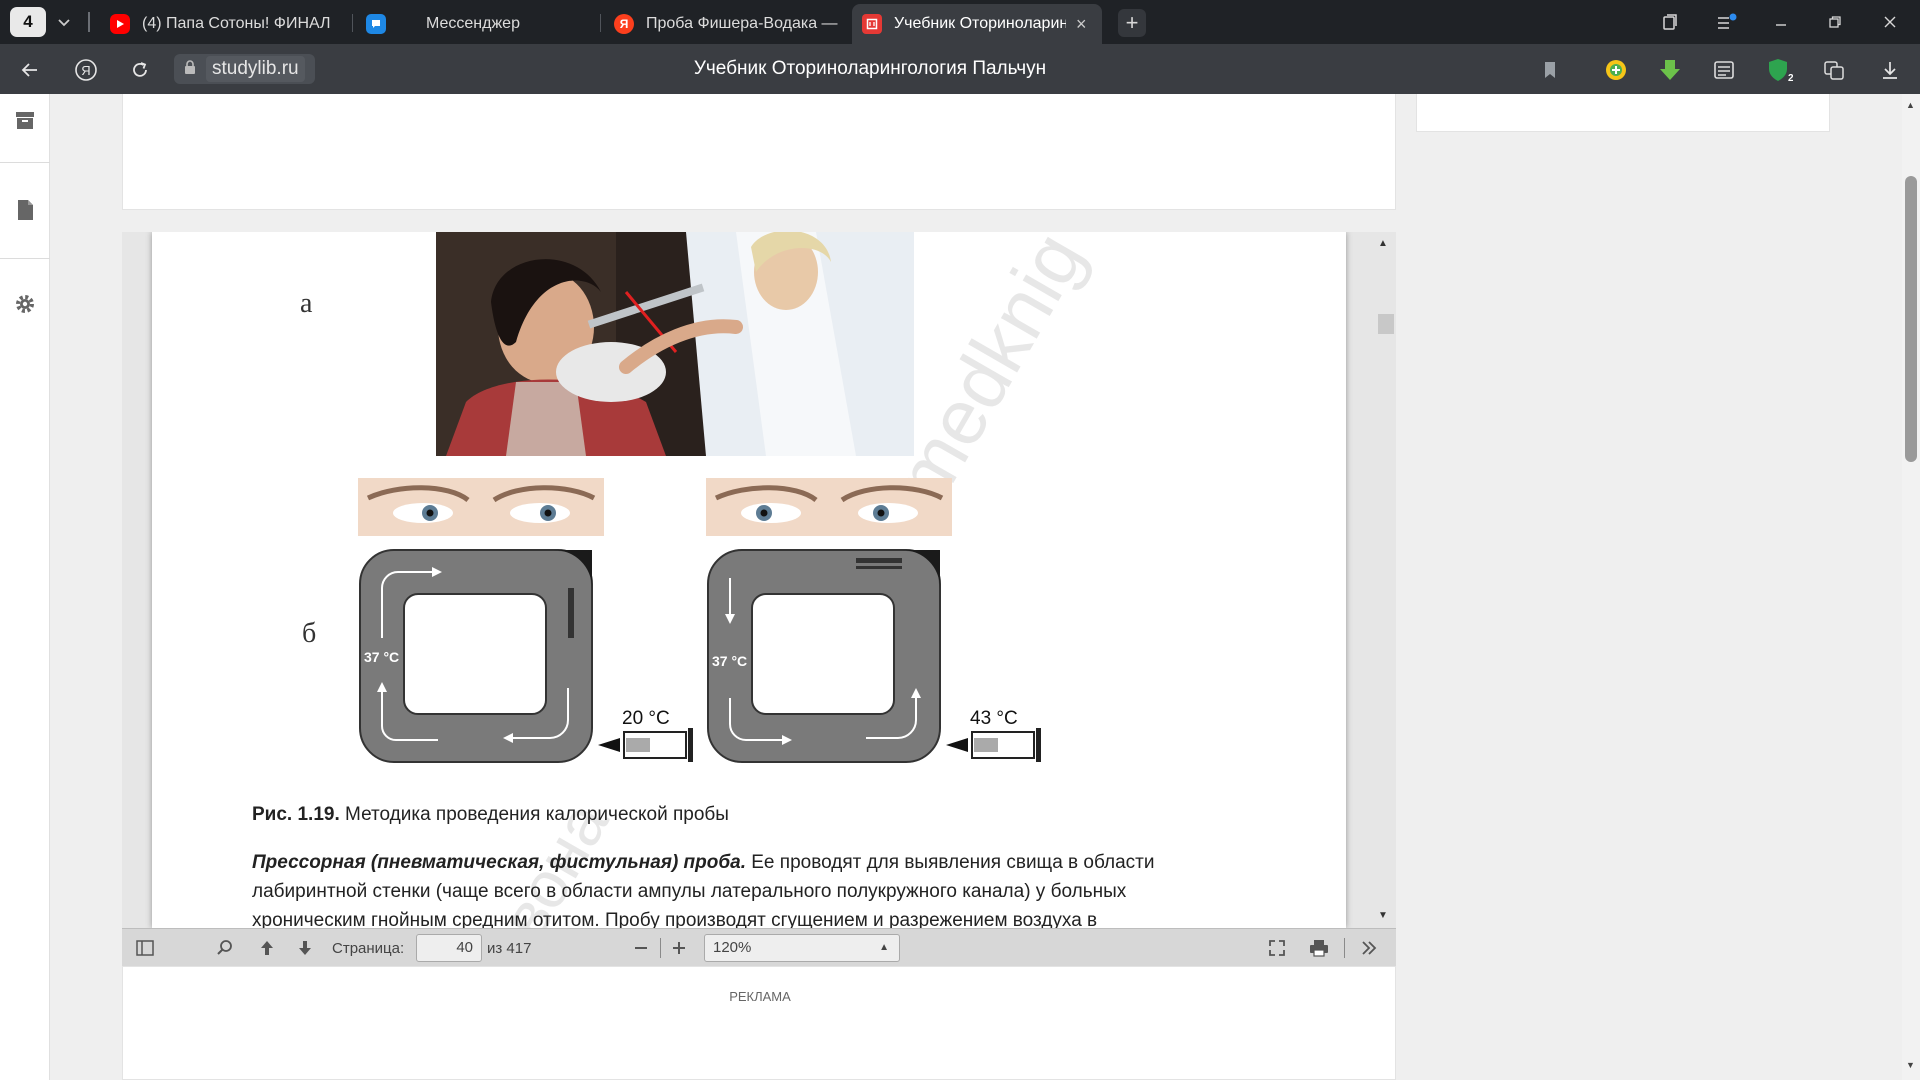 The width and height of the screenshot is (1920, 1080). I want to click on new-tab-button: +, so click(1132, 23).